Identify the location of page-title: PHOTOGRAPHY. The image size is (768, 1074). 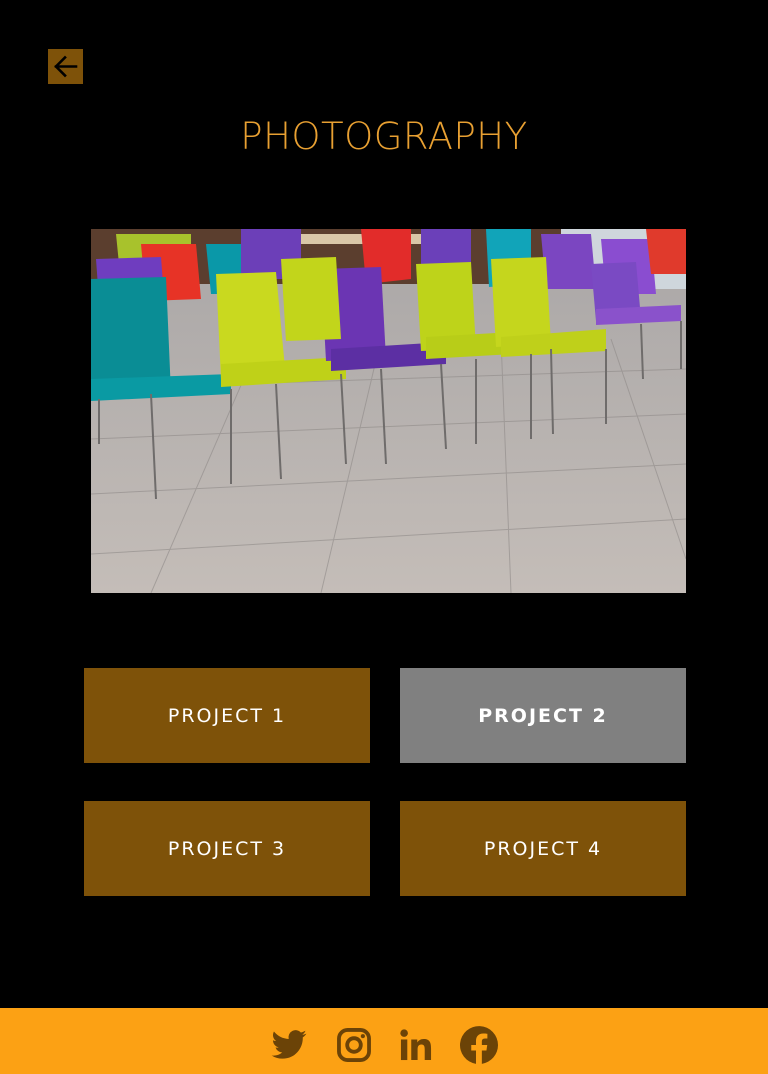
(384, 136).